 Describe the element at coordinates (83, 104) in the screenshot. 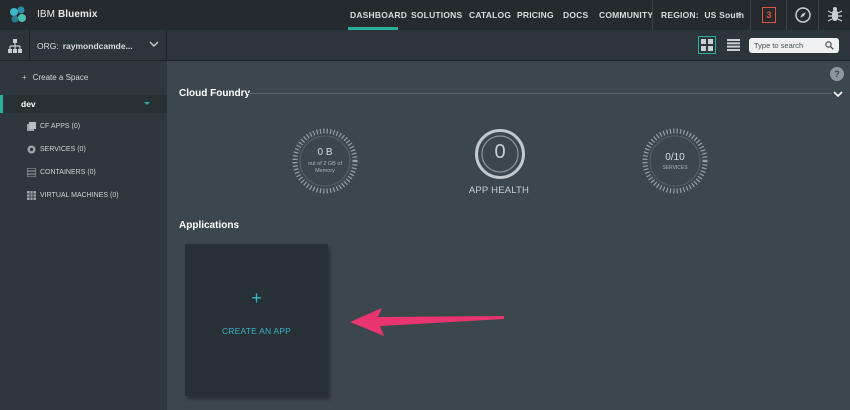

I see `sidebar-item-space-dev: dev` at that location.